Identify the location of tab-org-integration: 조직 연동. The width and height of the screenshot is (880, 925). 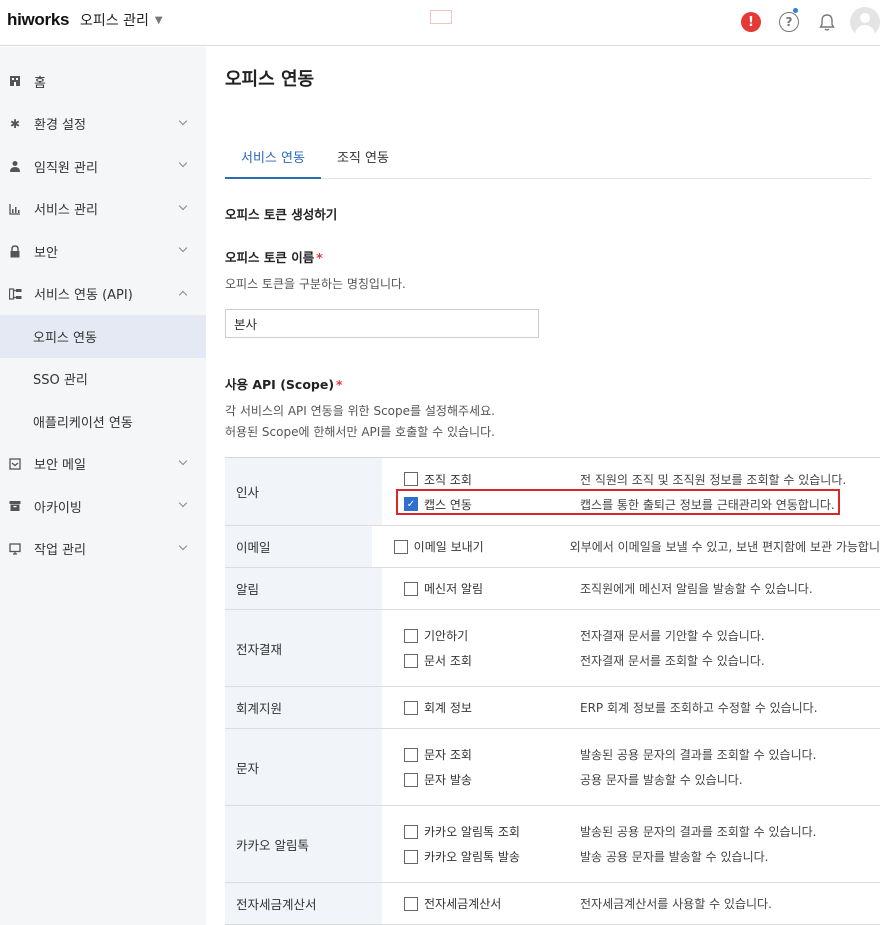
(363, 161).